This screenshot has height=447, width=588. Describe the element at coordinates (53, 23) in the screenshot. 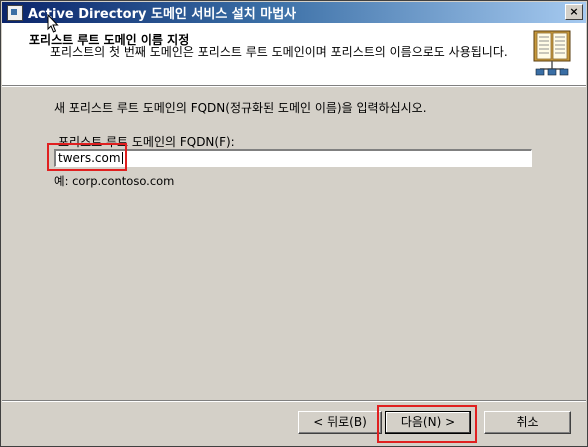

I see `mouse-cursor-icon` at that location.